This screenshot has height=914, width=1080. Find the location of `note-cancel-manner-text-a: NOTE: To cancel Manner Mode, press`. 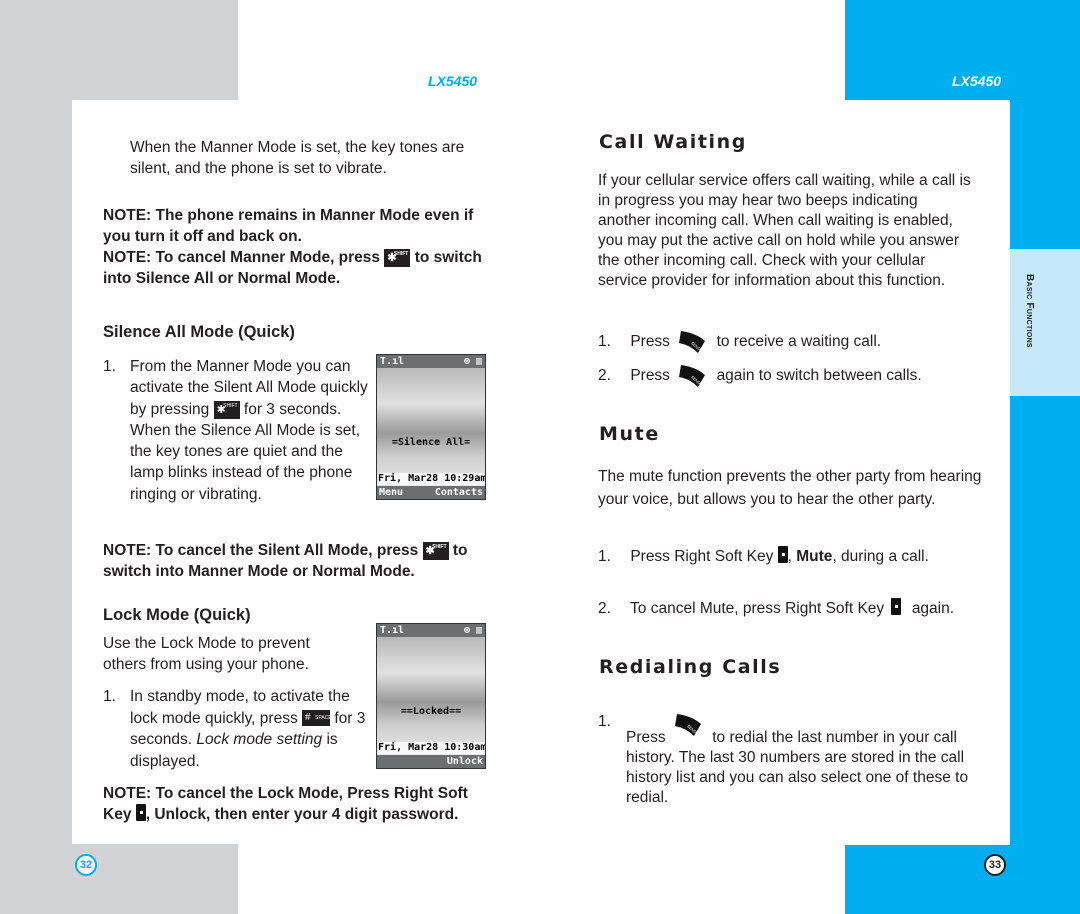

note-cancel-manner-text-a: NOTE: To cancel Manner Mode, press is located at coordinates (242, 257).